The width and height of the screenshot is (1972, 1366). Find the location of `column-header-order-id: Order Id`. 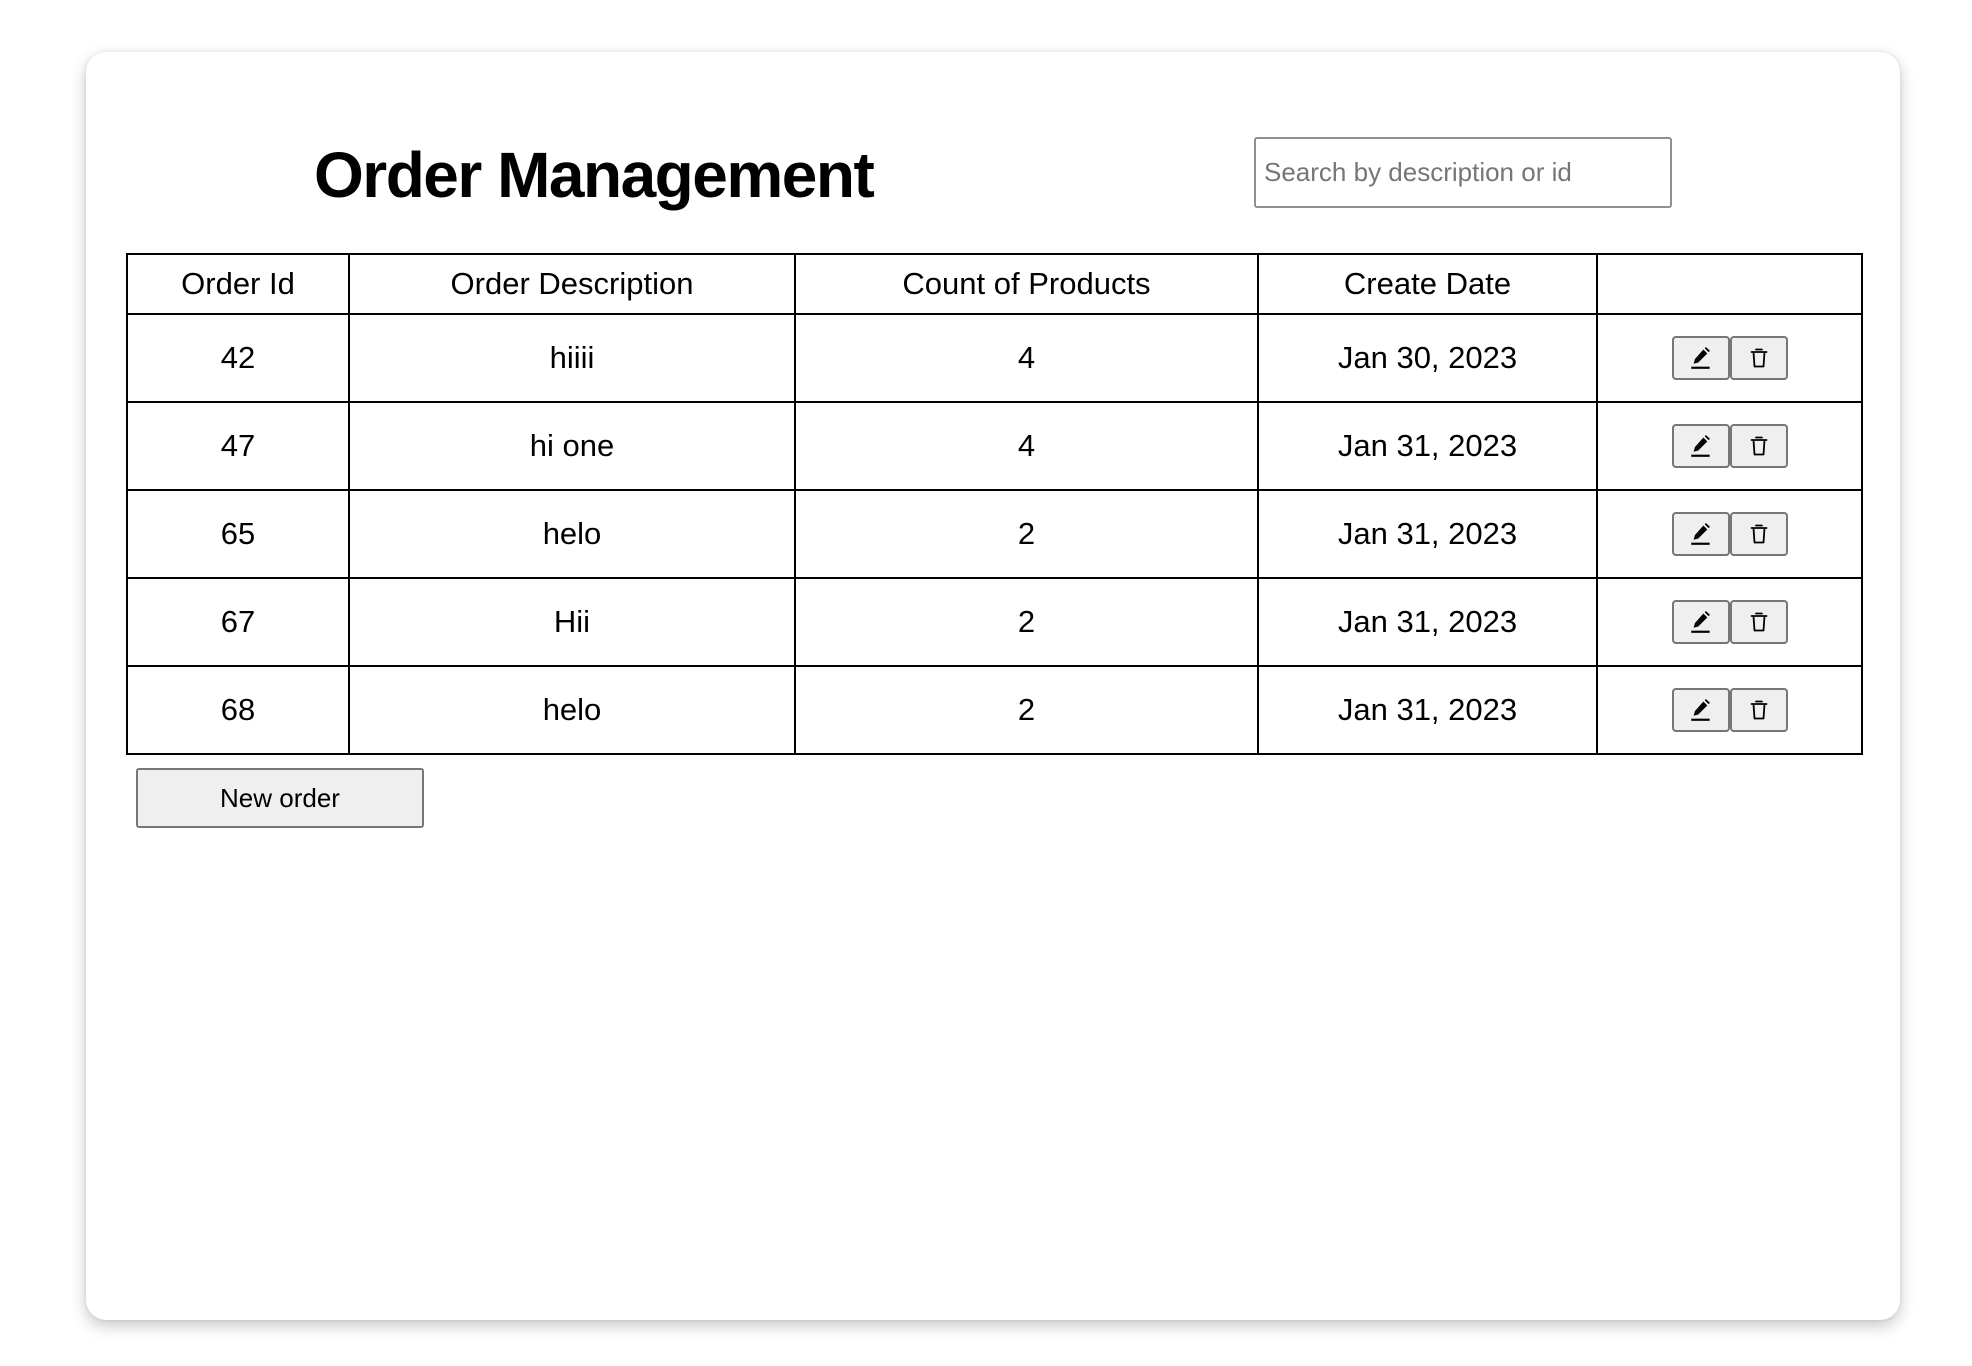

column-header-order-id: Order Id is located at coordinates (238, 284).